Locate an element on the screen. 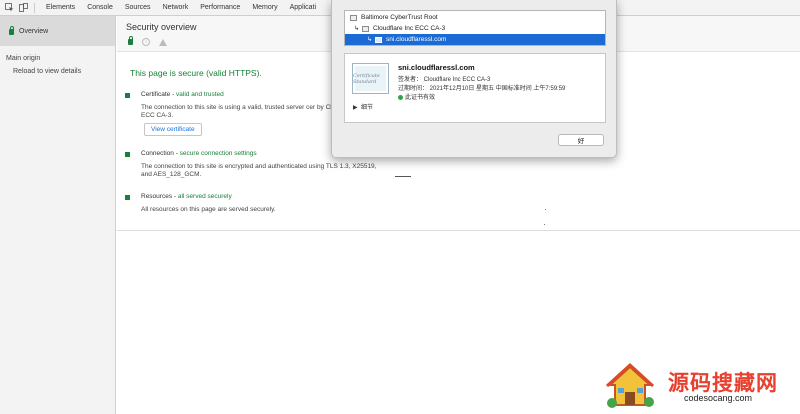 The image size is (800, 414). info-icon: i is located at coordinates (146, 42).